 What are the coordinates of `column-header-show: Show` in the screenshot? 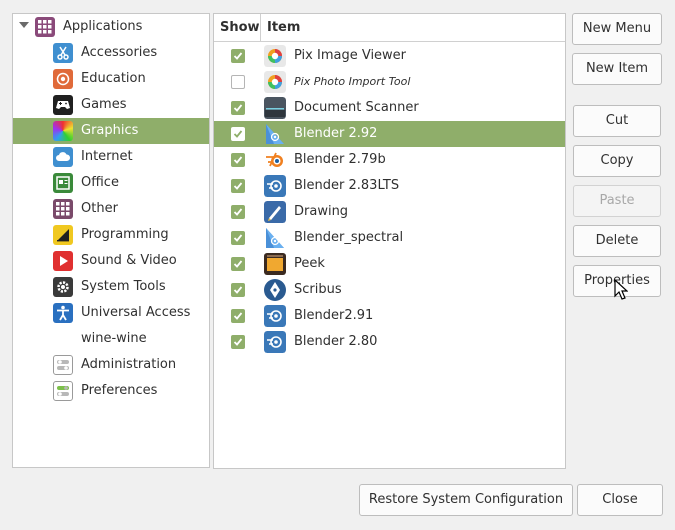 It's located at (237, 27).